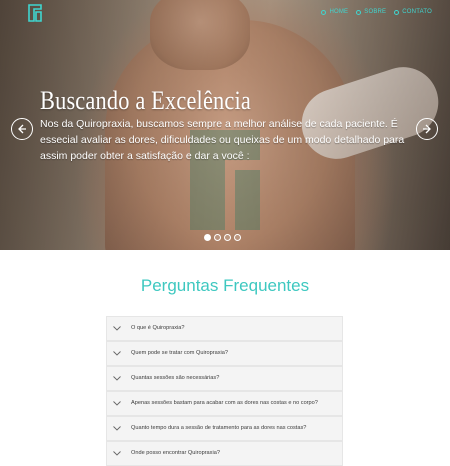 This screenshot has width=450, height=466. Describe the element at coordinates (222, 237) in the screenshot. I see `carousel-indicators` at that location.